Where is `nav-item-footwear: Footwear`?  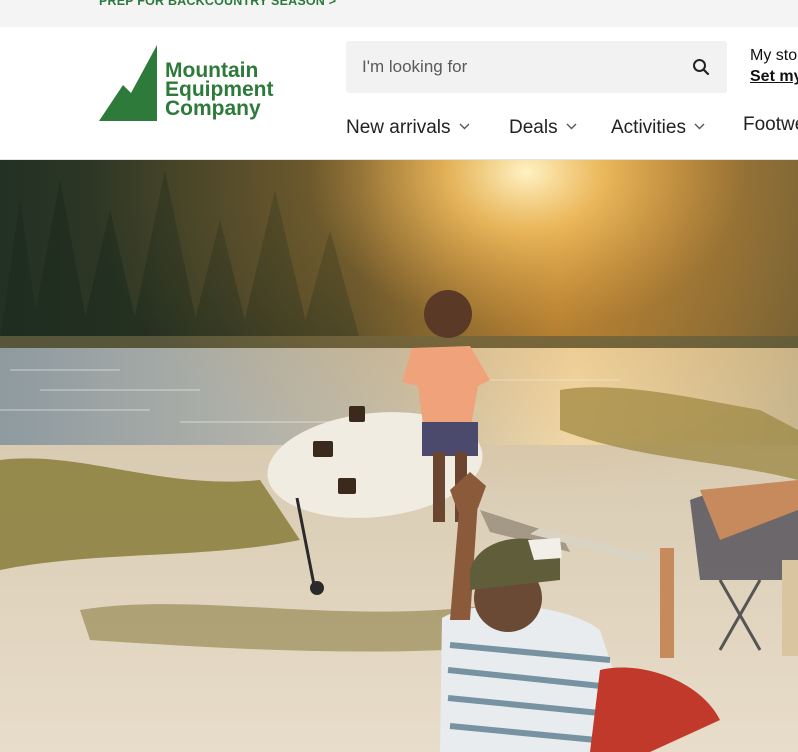 nav-item-footwear: Footwear is located at coordinates (770, 128).